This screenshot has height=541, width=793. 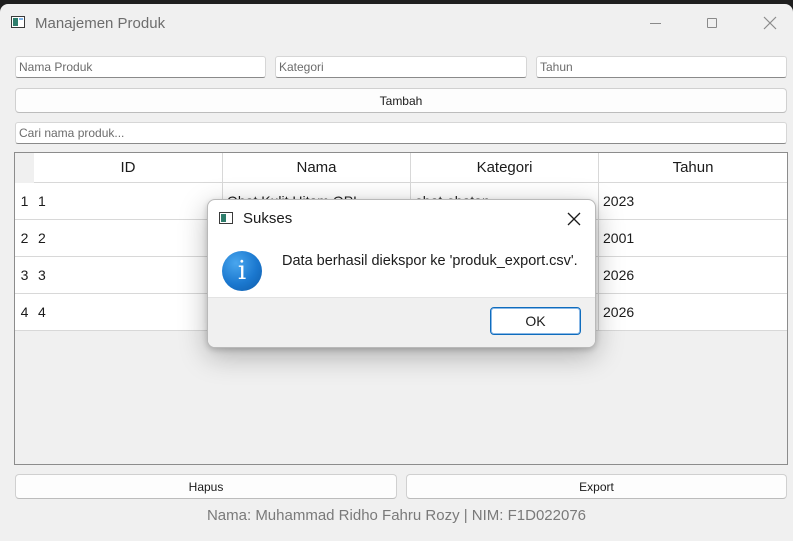 I want to click on row-number: 1, so click(x=24, y=201).